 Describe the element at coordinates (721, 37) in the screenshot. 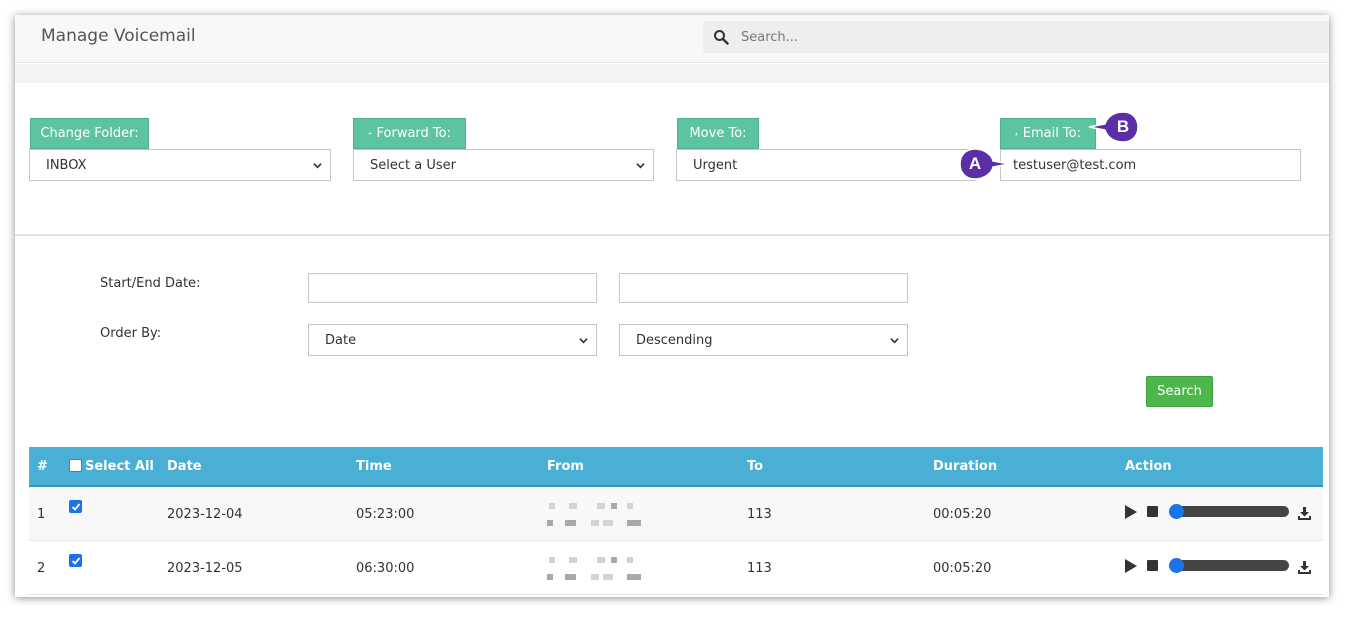

I see `search-icon` at that location.